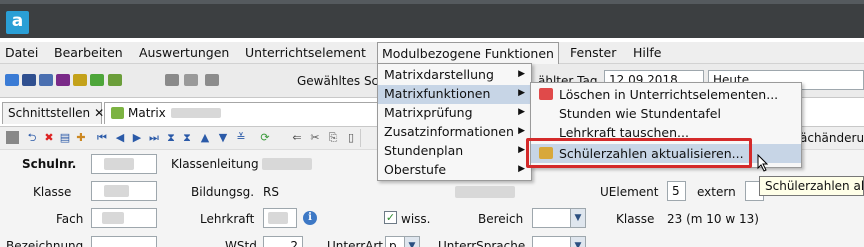 Image resolution: width=864 pixels, height=247 pixels. I want to click on tab-schnittstellen: Schnittstellen ✕, so click(53, 113).